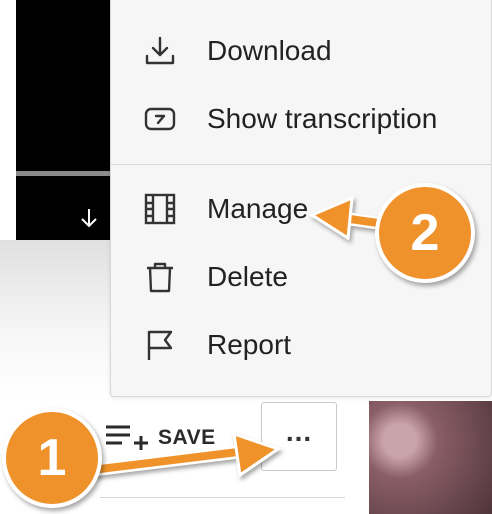 The height and width of the screenshot is (514, 492). I want to click on arrow-to-more-button, so click(183, 454).